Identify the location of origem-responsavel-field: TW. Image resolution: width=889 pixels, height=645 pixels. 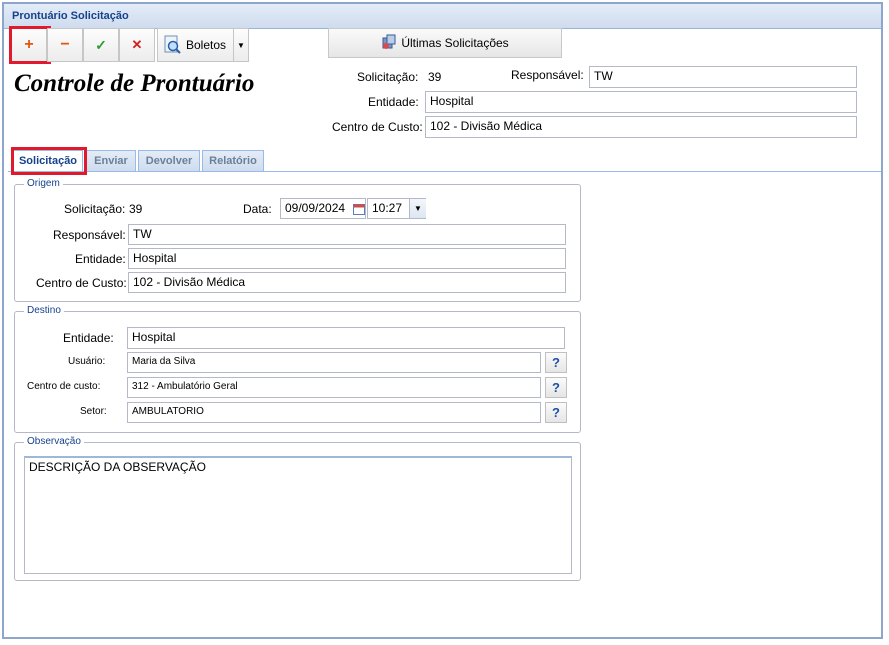
(347, 234).